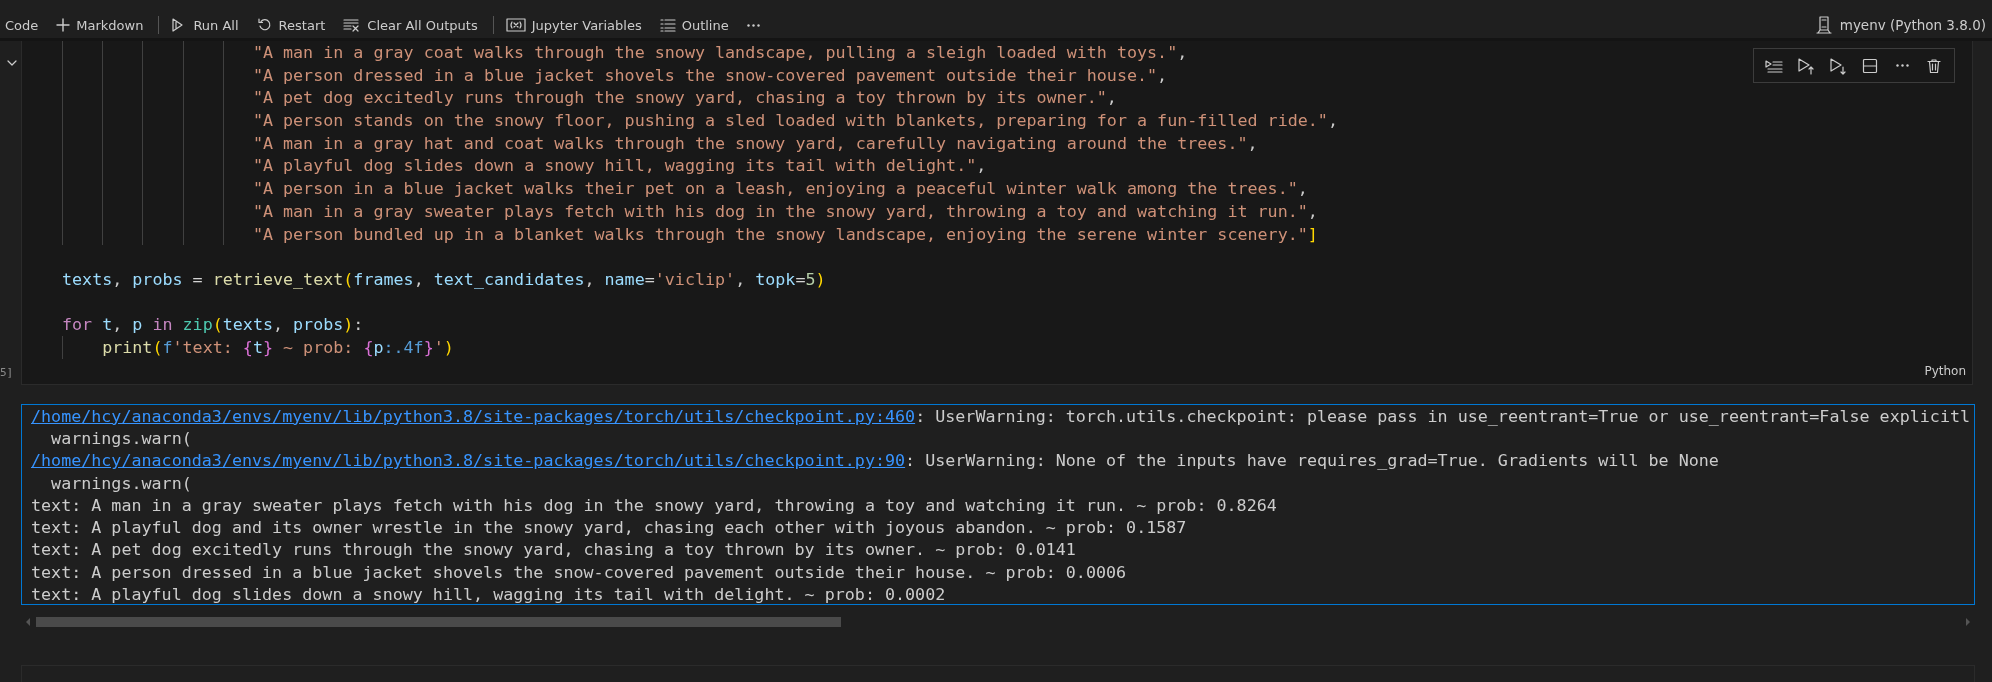  Describe the element at coordinates (63, 25) in the screenshot. I see `plus-icon` at that location.